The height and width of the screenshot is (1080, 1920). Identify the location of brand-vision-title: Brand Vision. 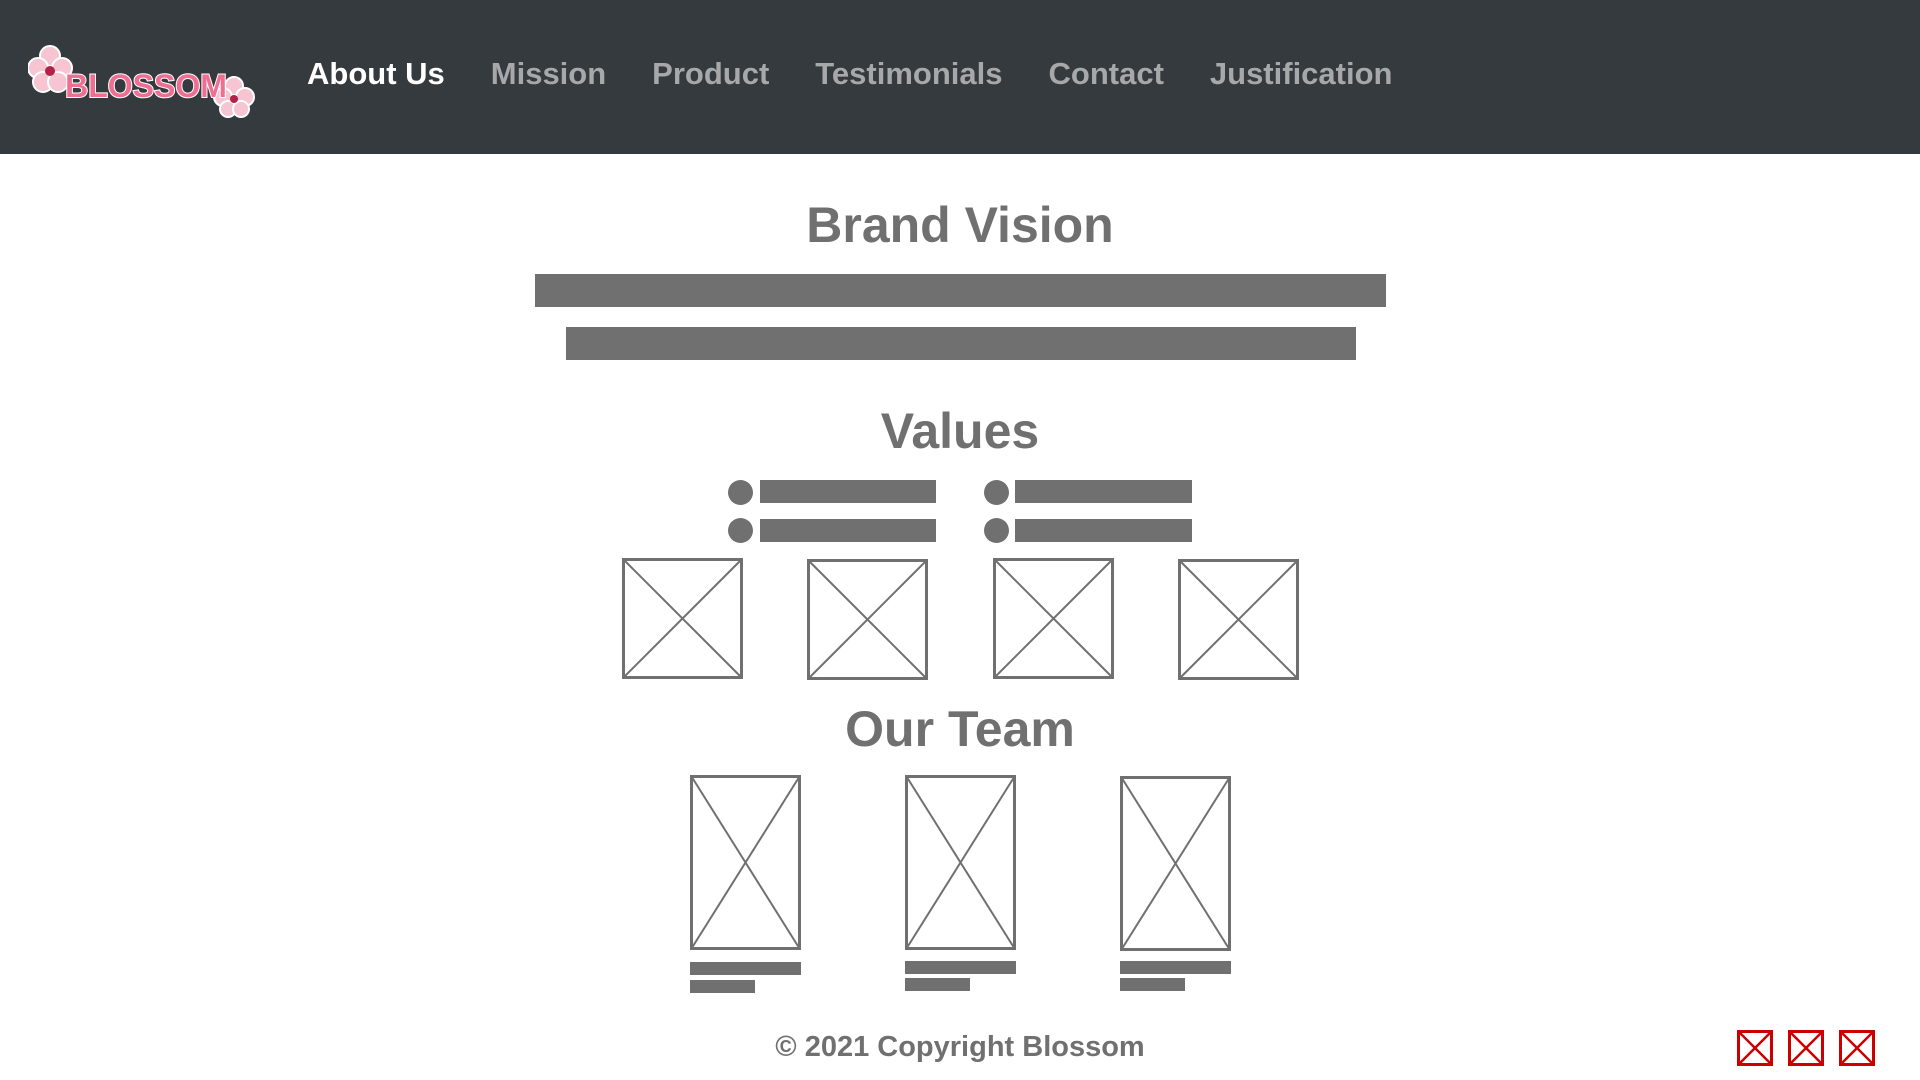
(960, 225).